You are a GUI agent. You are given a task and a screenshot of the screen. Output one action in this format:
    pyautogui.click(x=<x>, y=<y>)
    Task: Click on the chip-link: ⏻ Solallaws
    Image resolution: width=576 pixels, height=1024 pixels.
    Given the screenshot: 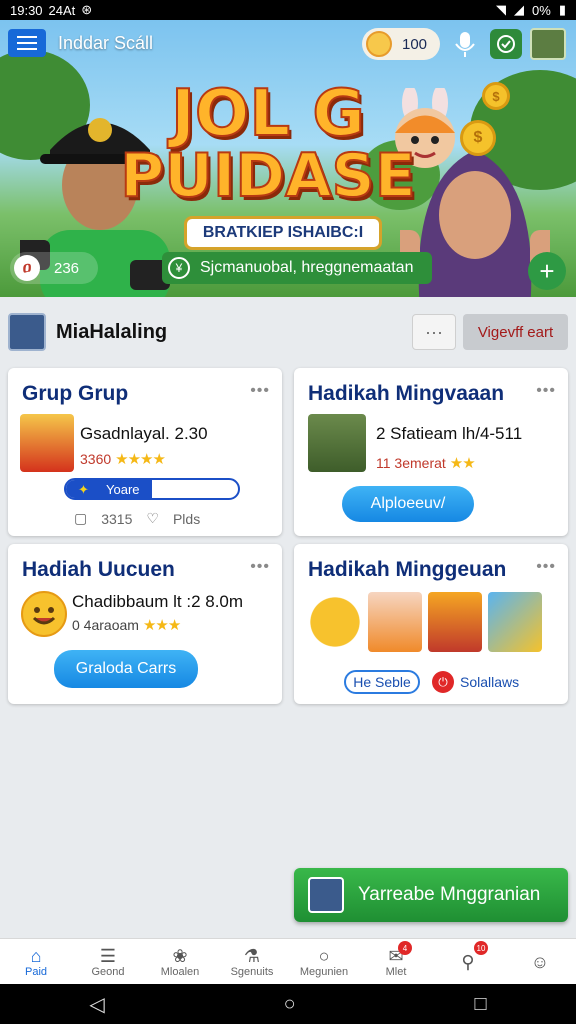 What is the action you would take?
    pyautogui.click(x=480, y=682)
    